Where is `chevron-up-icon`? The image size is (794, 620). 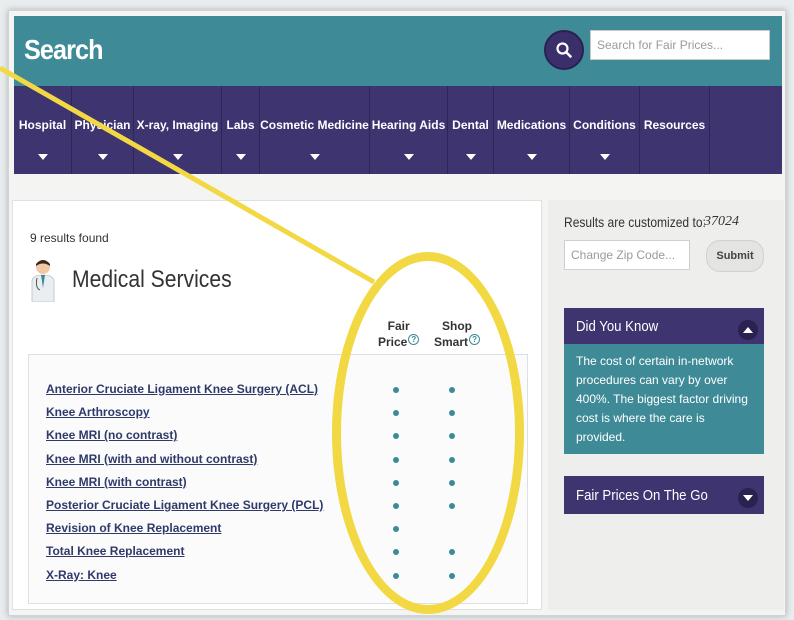
chevron-up-icon is located at coordinates (748, 330).